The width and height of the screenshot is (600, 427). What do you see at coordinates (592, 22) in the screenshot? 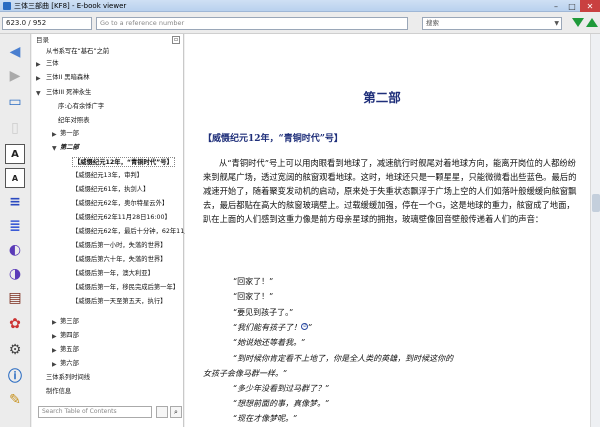
I see `previous-match-icon` at bounding box center [592, 22].